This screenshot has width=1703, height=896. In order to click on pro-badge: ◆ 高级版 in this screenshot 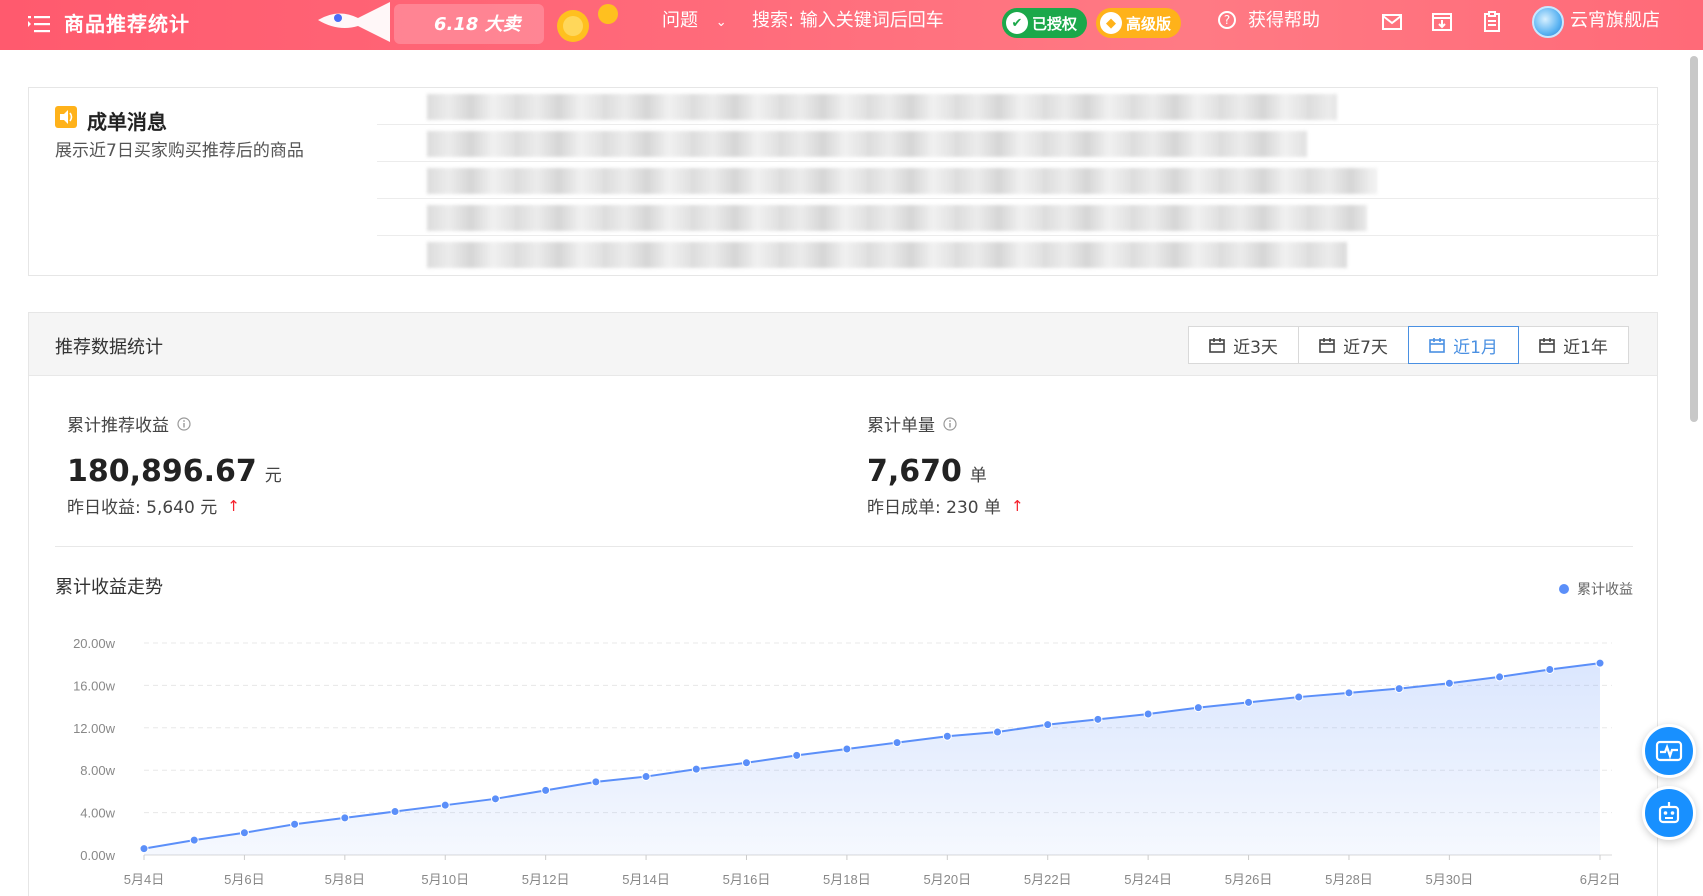, I will do `click(1139, 23)`.